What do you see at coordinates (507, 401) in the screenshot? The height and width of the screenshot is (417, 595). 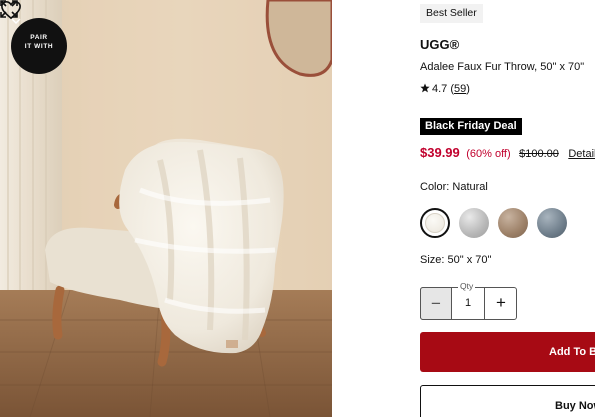 I see `buy-now-button: Buy Now` at bounding box center [507, 401].